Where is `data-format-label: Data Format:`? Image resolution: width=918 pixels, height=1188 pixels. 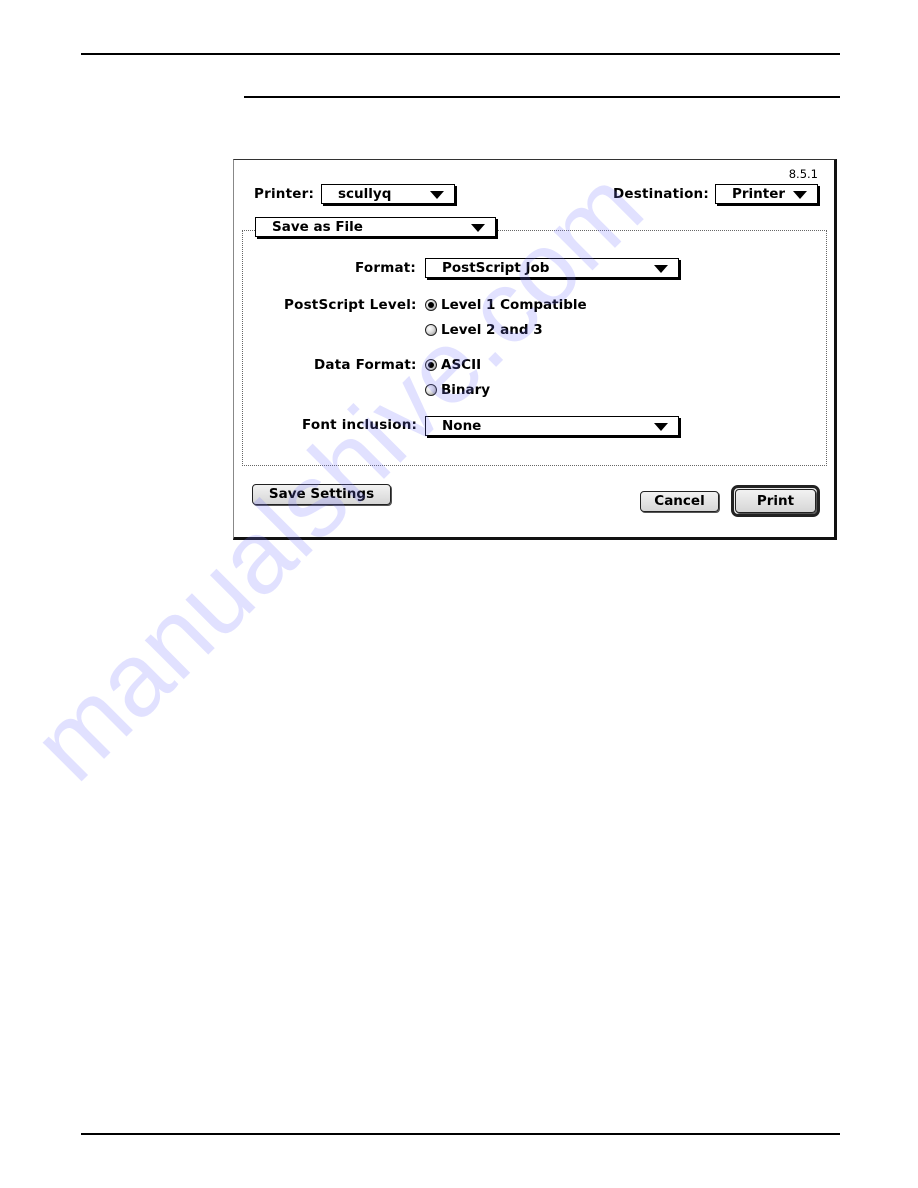 data-format-label: Data Format: is located at coordinates (365, 365).